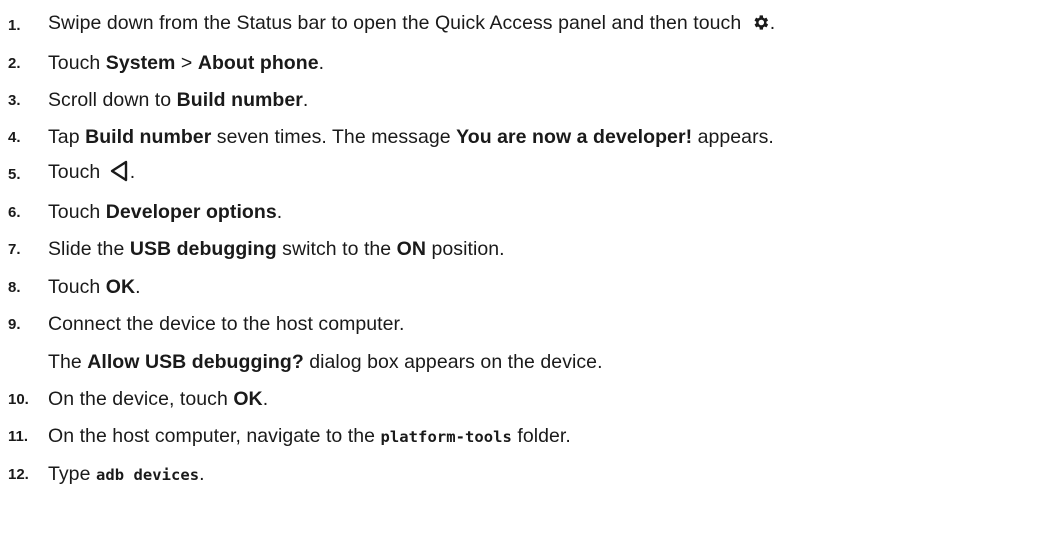  Describe the element at coordinates (18, 474) in the screenshot. I see `step-number: 12.` at that location.